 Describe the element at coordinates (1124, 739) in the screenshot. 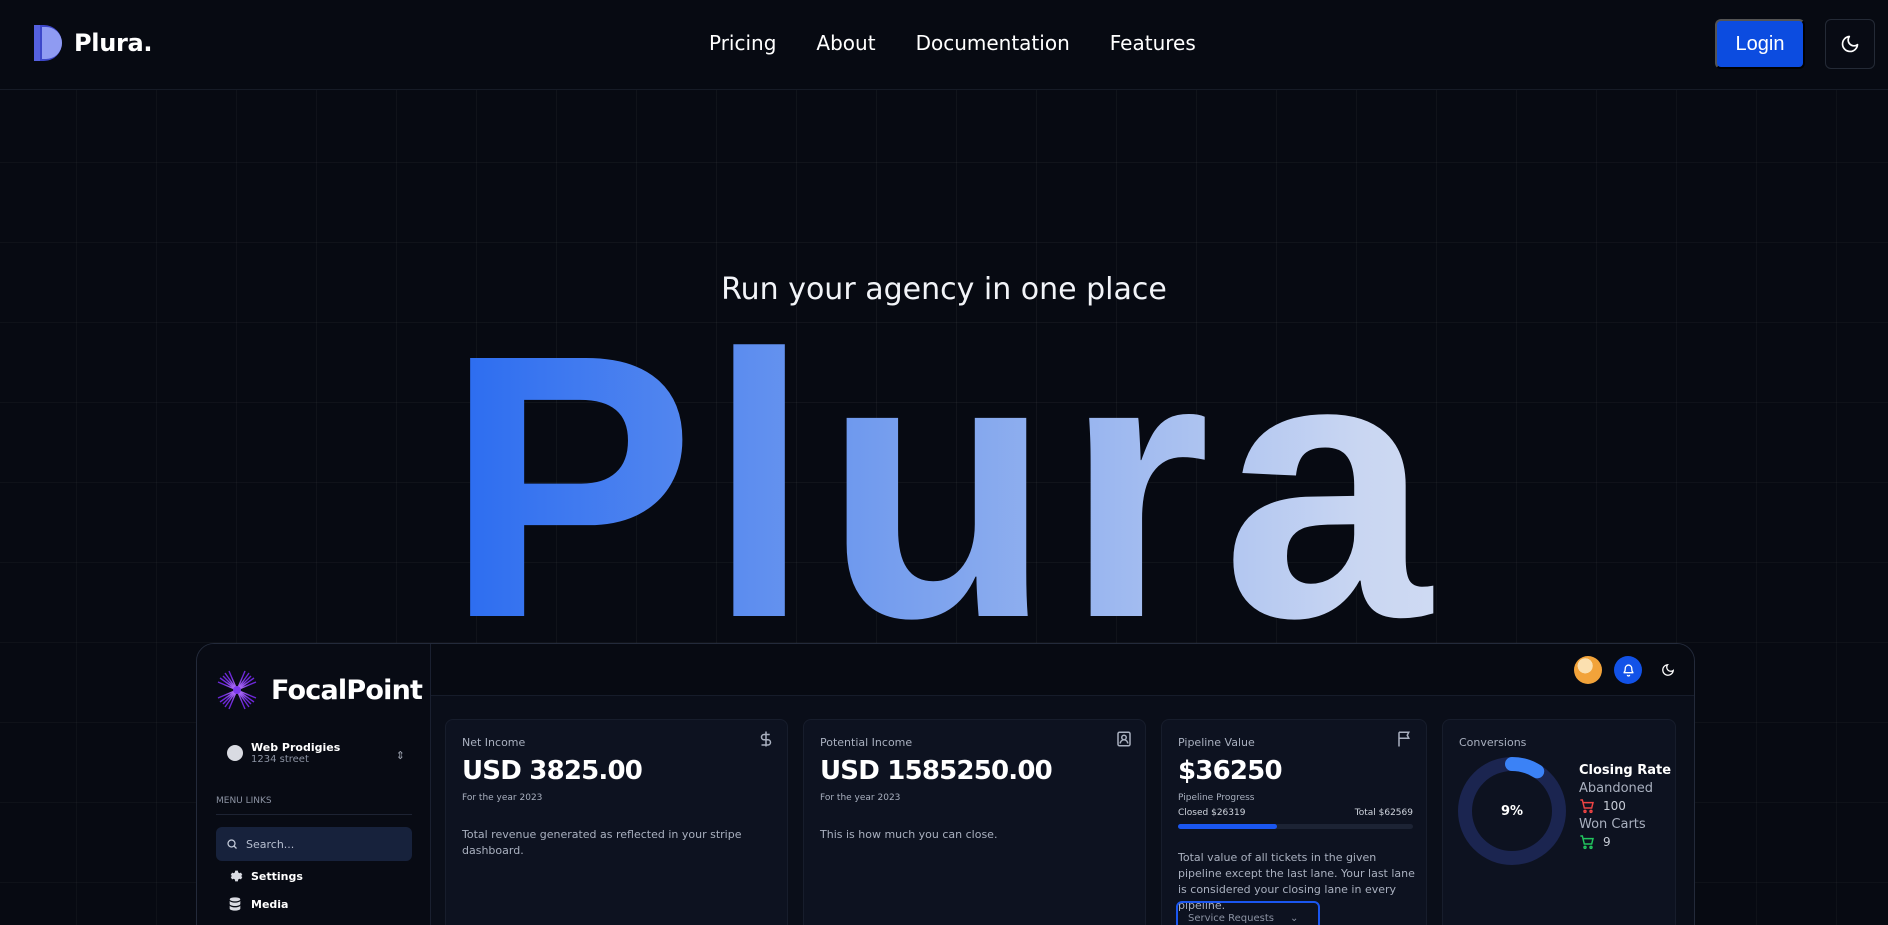

I see `contact-icon` at that location.